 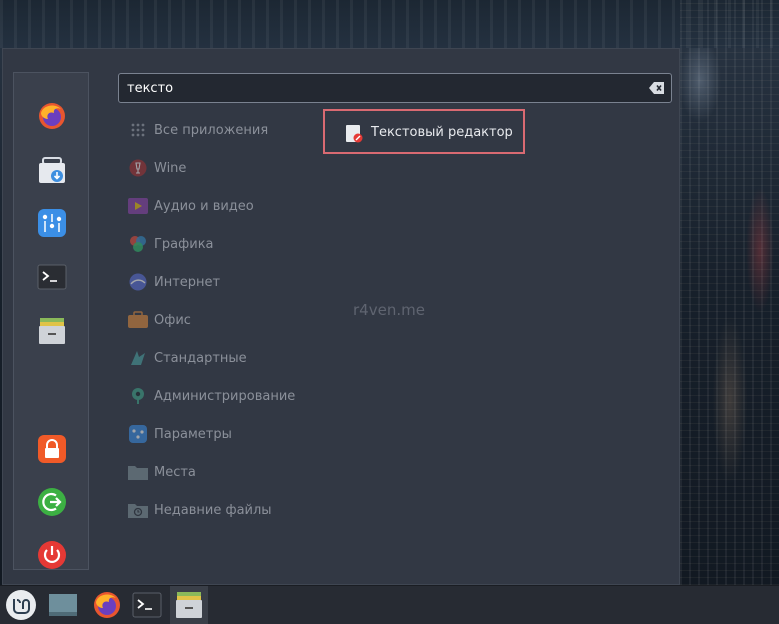 I want to click on grid-icon, so click(x=138, y=130).